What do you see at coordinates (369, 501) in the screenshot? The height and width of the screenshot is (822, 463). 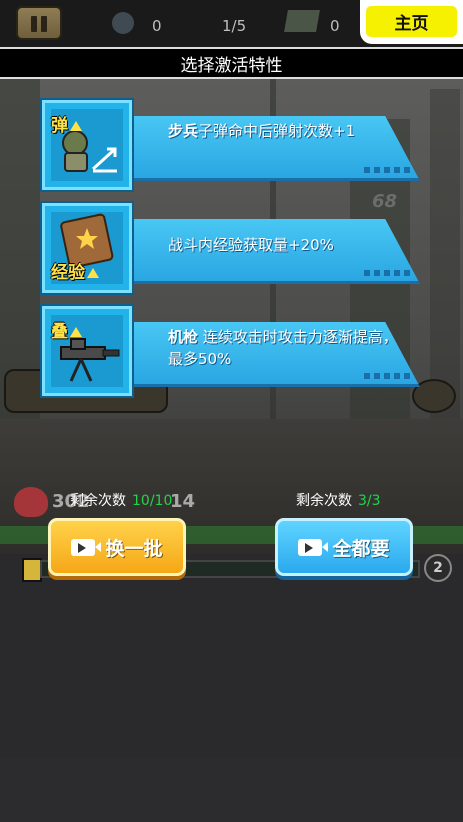 I see `take-all-remaining-count: 3/3` at bounding box center [369, 501].